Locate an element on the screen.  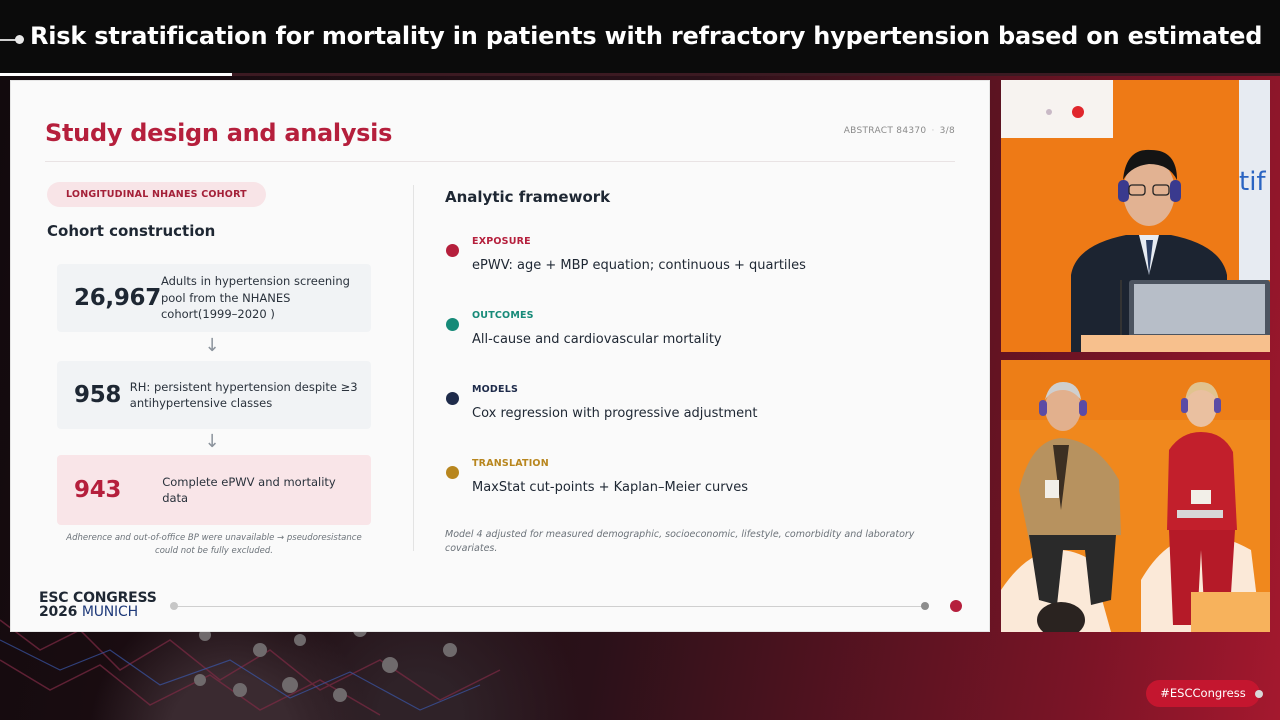
moderators-camera-feed is located at coordinates (1135, 496).